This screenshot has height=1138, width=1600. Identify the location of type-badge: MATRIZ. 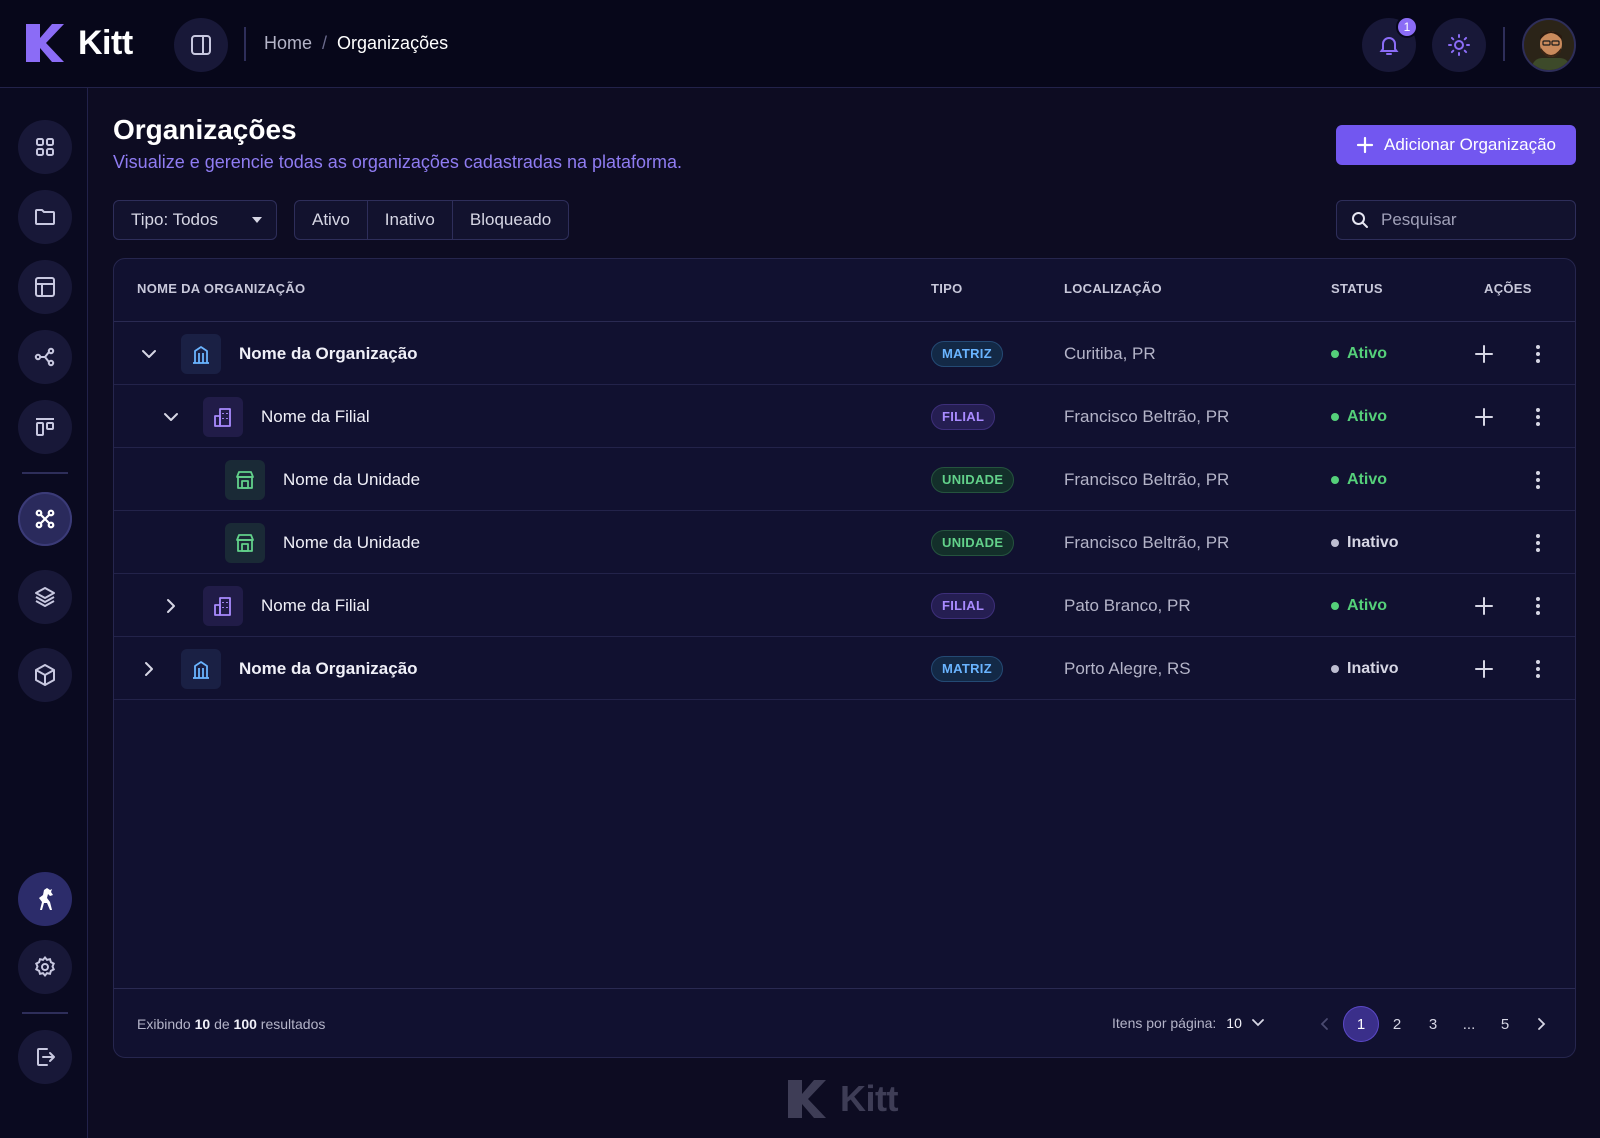
(967, 668).